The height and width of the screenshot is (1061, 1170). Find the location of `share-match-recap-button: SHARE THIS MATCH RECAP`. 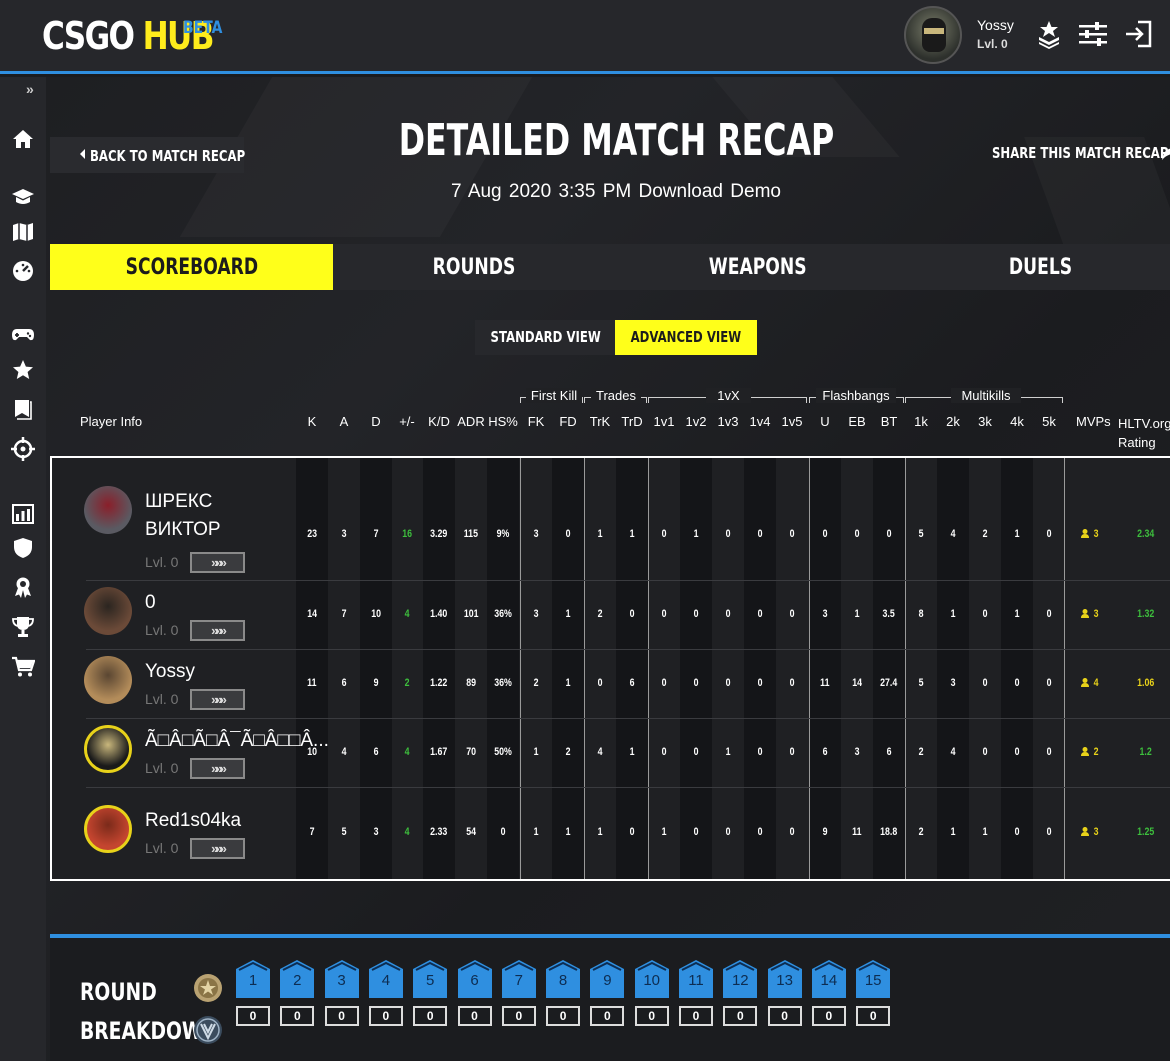

share-match-recap-button: SHARE THIS MATCH RECAP is located at coordinates (1081, 153).